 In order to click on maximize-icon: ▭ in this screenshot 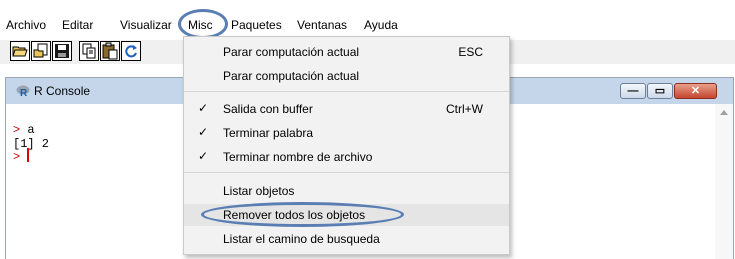, I will do `click(660, 91)`.